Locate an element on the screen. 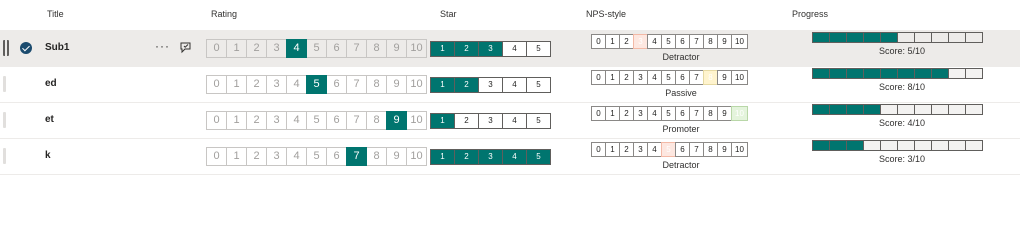 Image resolution: width=1020 pixels, height=240 pixels. column-header-title: Title is located at coordinates (55, 14).